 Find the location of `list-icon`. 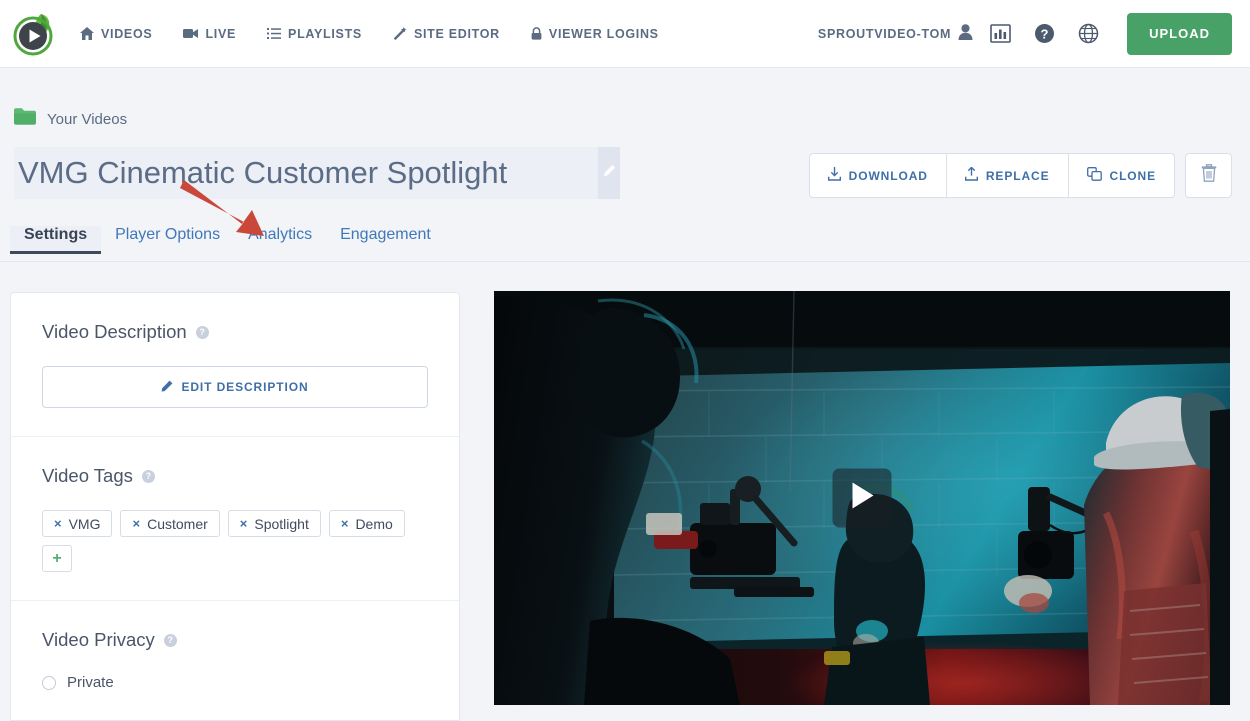

list-icon is located at coordinates (274, 33).